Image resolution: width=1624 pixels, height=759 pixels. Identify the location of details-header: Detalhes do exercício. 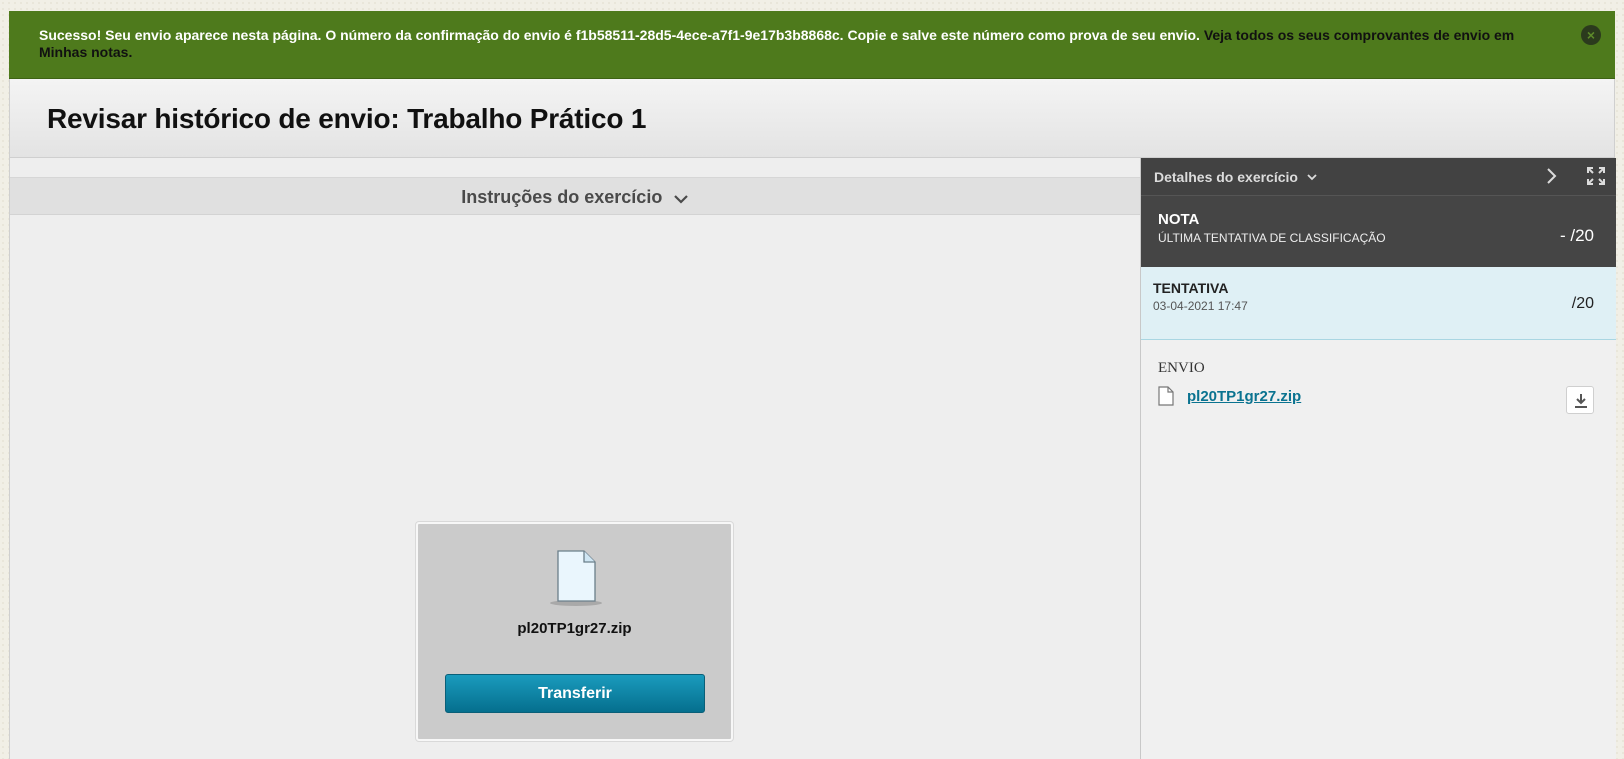
(1378, 177).